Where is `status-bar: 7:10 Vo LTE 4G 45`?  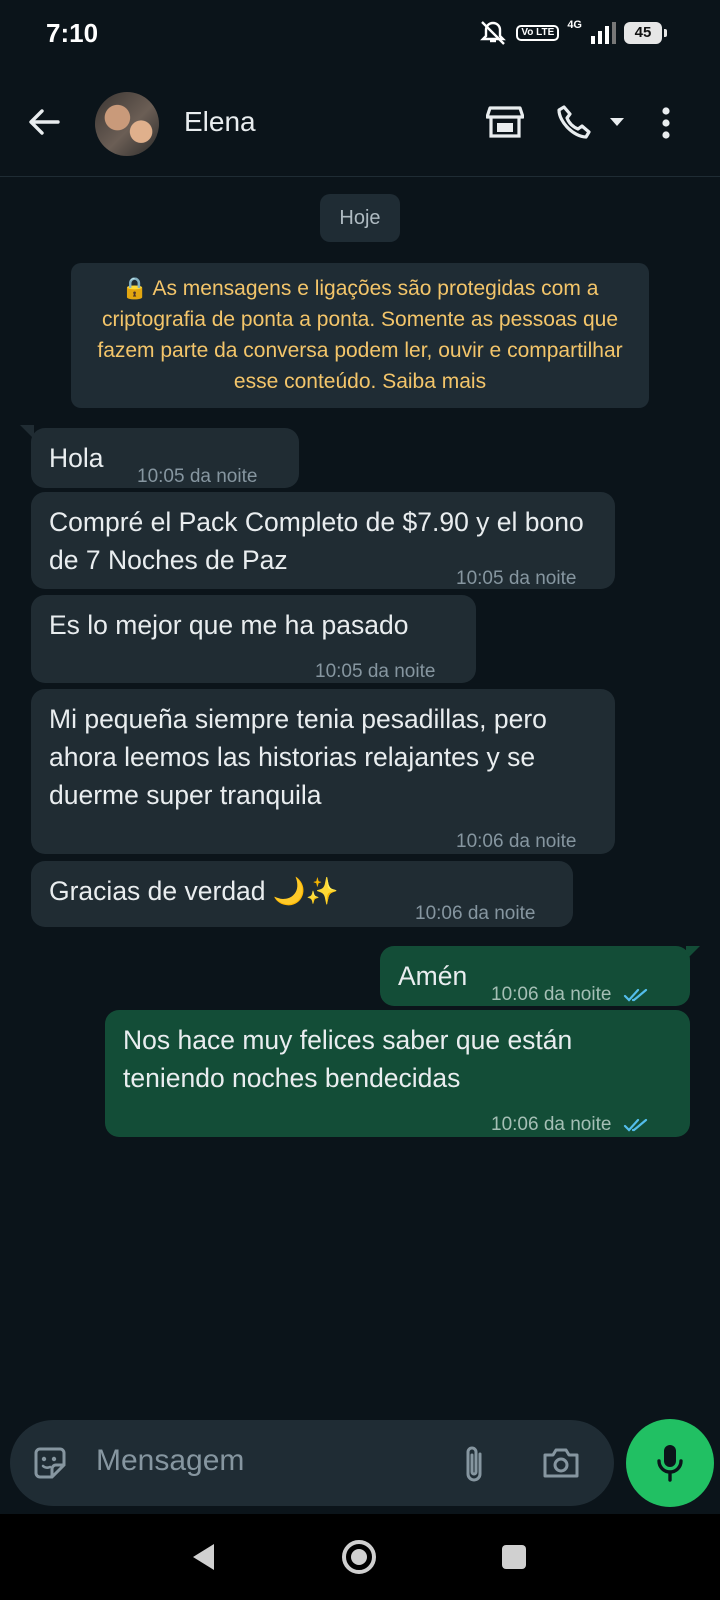
status-bar: 7:10 Vo LTE 4G 45 is located at coordinates (360, 34).